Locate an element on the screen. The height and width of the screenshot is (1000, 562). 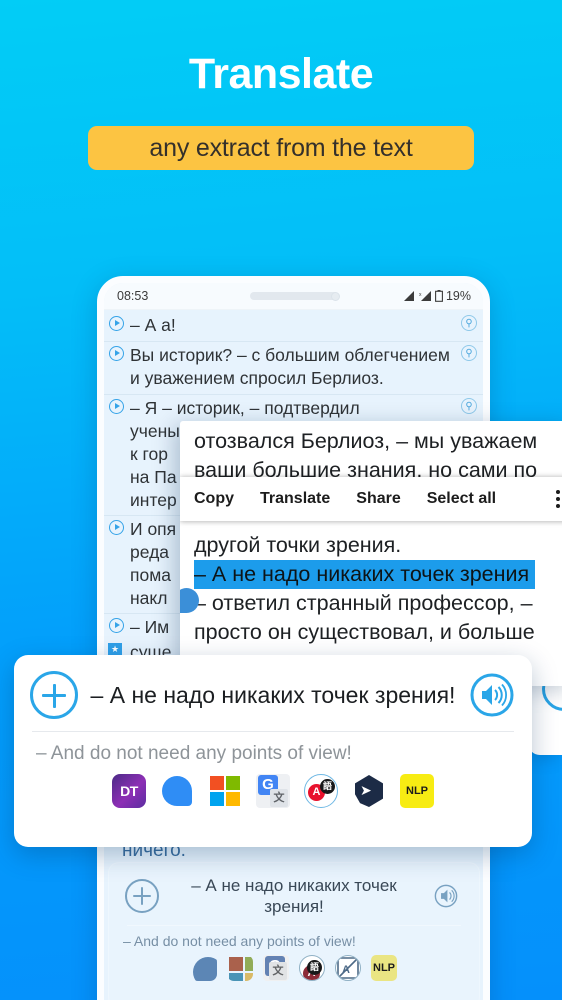
ghost-app-strip: G文 A語 A NLP is located at coordinates (294, 968).